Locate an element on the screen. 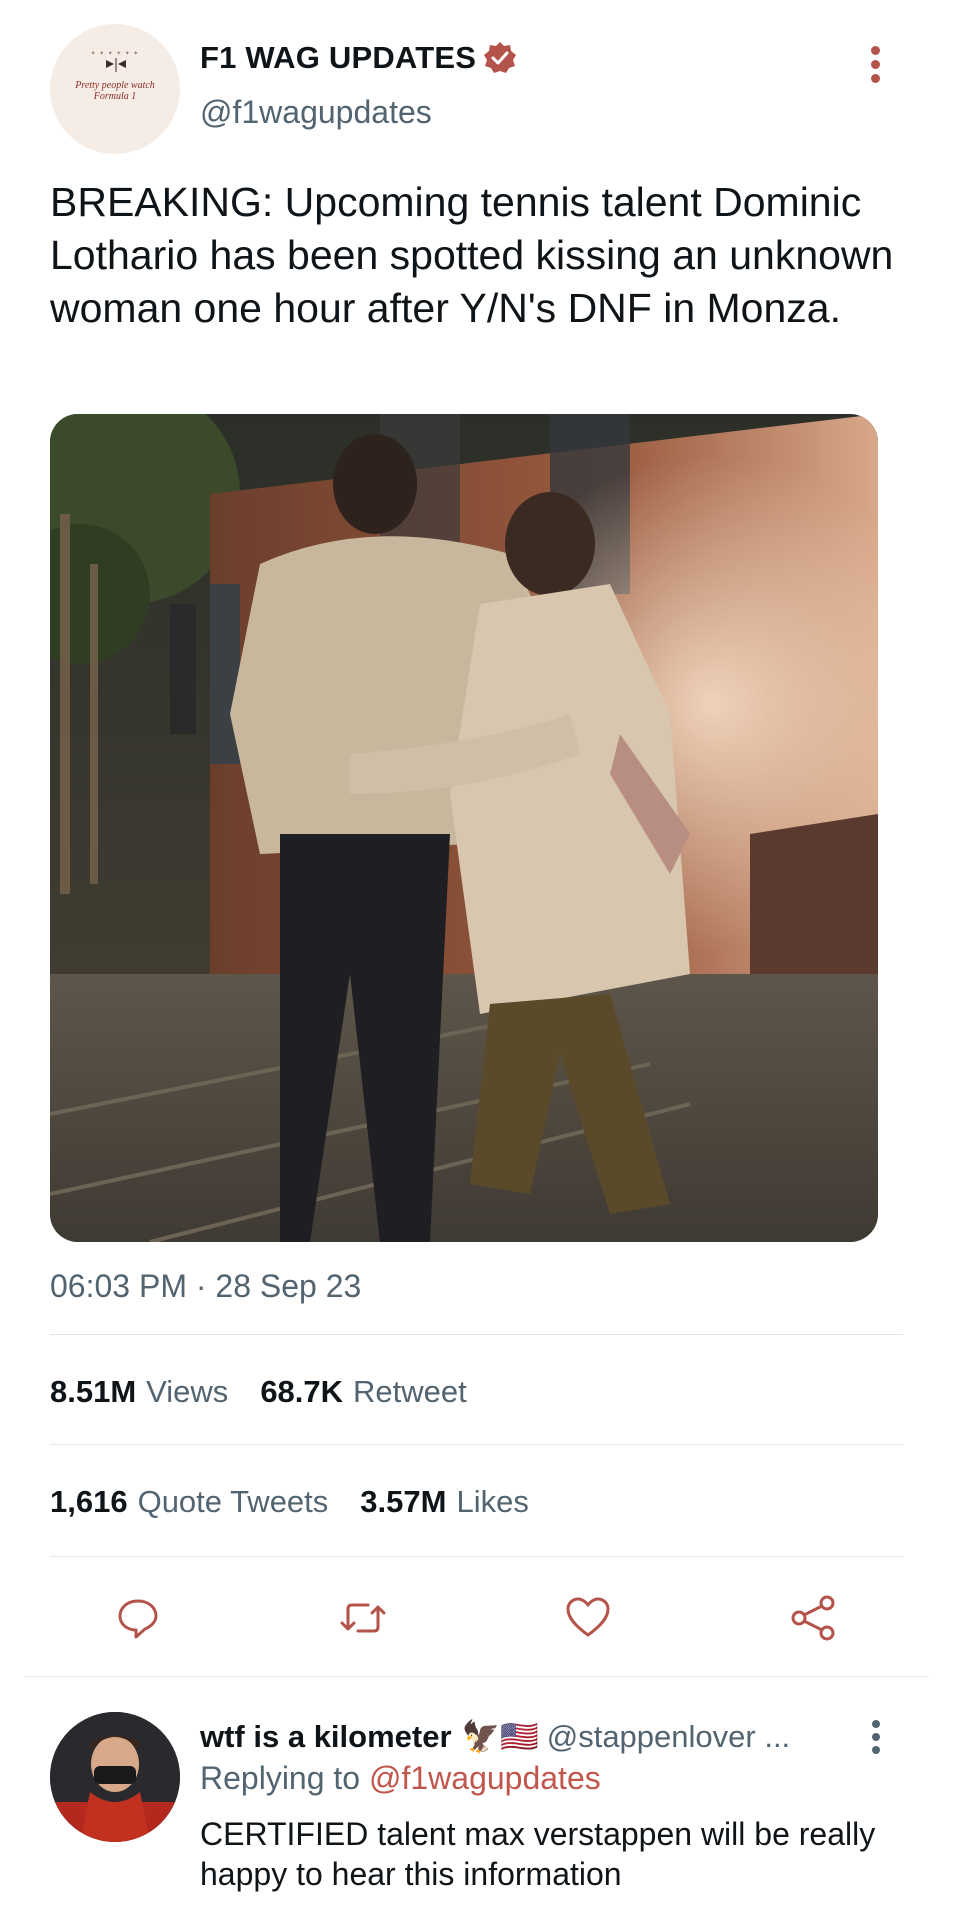 This screenshot has height=1920, width=953. avatar-logo-arc: ✦ ✦ ✦ ✦ ✦ ✦ is located at coordinates (115, 54).